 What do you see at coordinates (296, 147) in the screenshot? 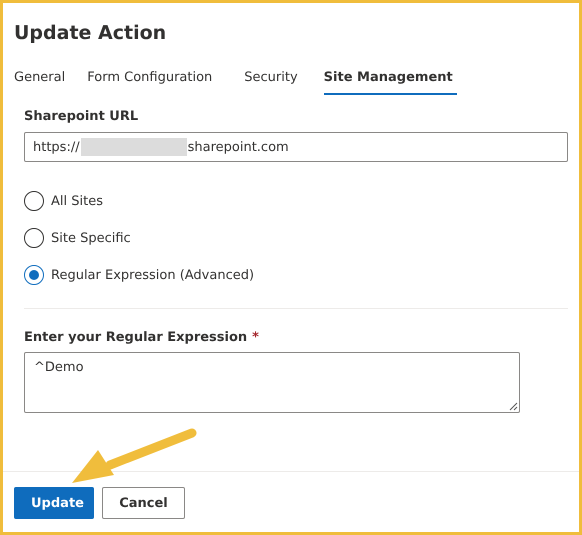
I see `url-field: https:// sharepoint.com` at bounding box center [296, 147].